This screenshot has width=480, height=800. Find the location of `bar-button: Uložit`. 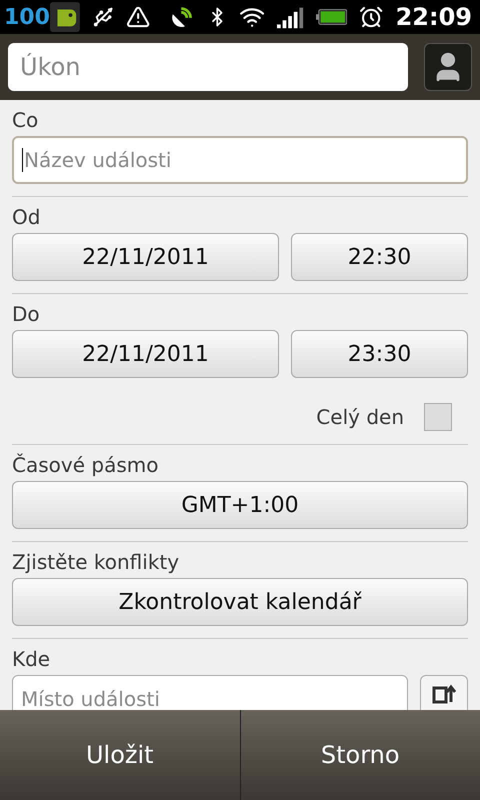

bar-button: Uložit is located at coordinates (120, 755).